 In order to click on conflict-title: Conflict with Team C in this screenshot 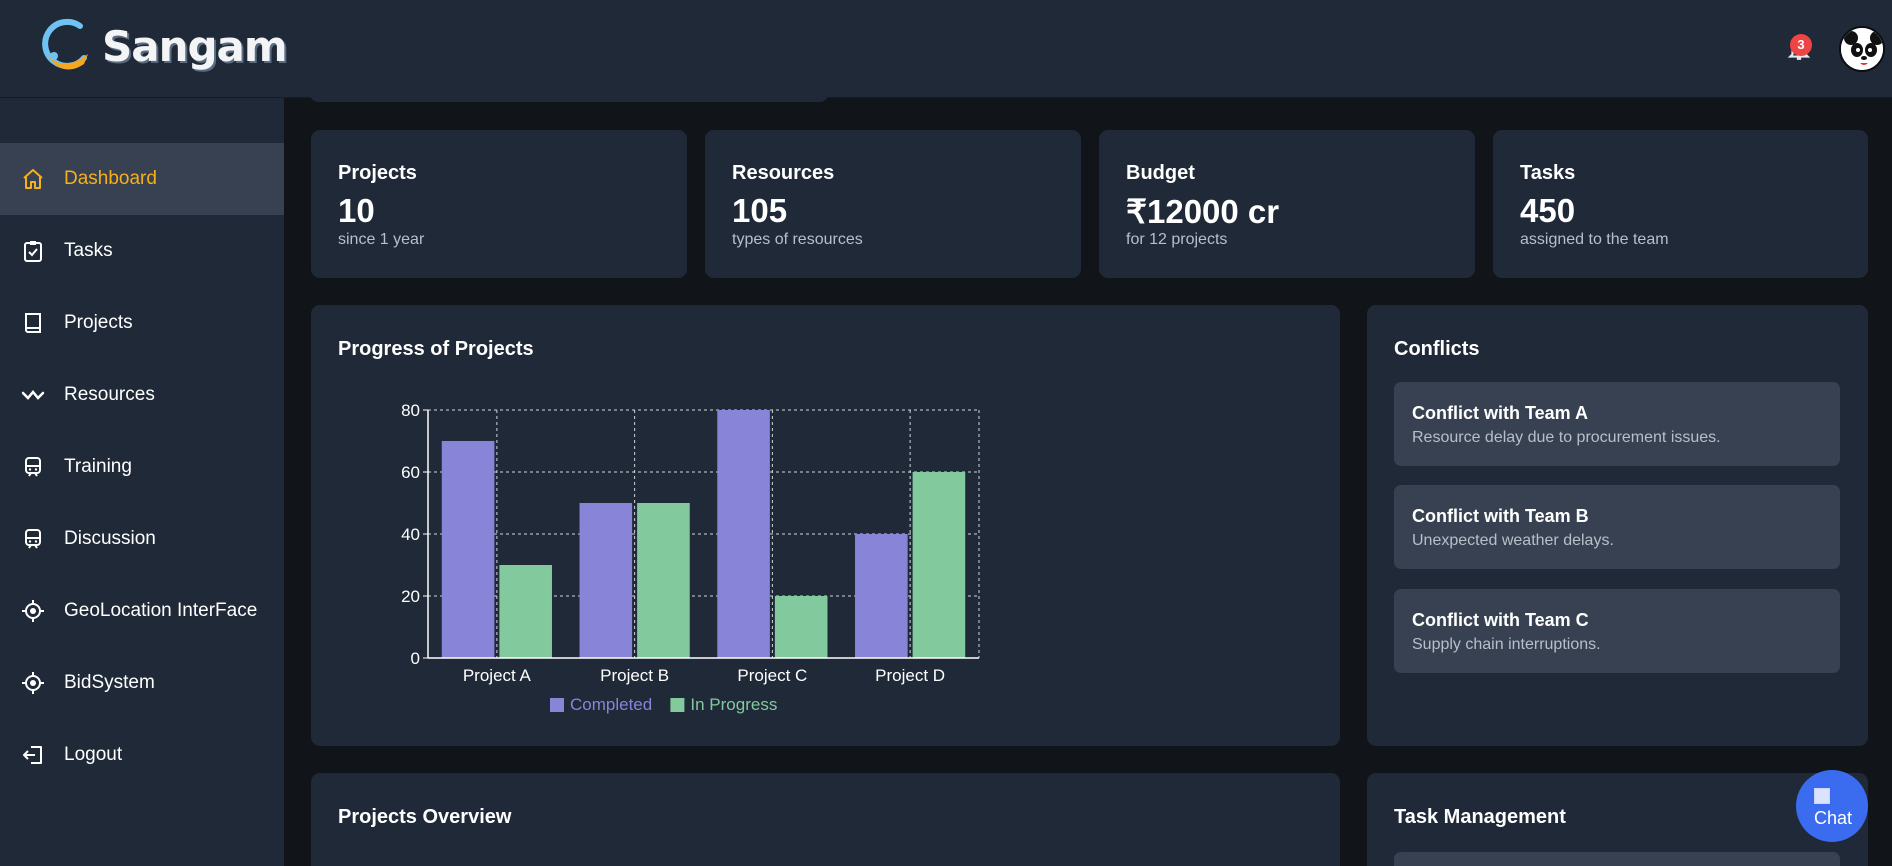, I will do `click(1500, 620)`.